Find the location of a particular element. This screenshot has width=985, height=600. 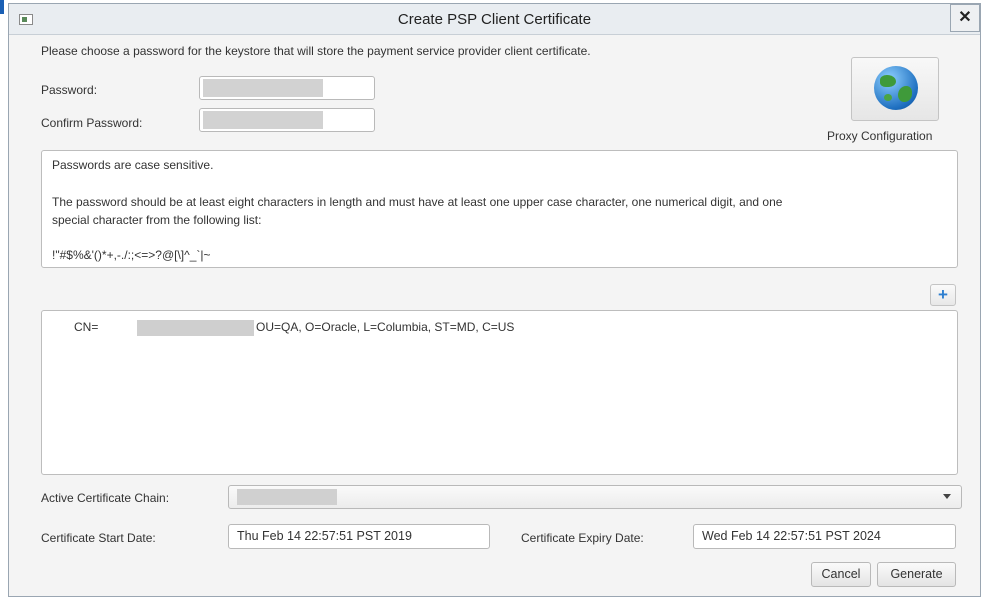

proxy-configuration-button is located at coordinates (895, 89).